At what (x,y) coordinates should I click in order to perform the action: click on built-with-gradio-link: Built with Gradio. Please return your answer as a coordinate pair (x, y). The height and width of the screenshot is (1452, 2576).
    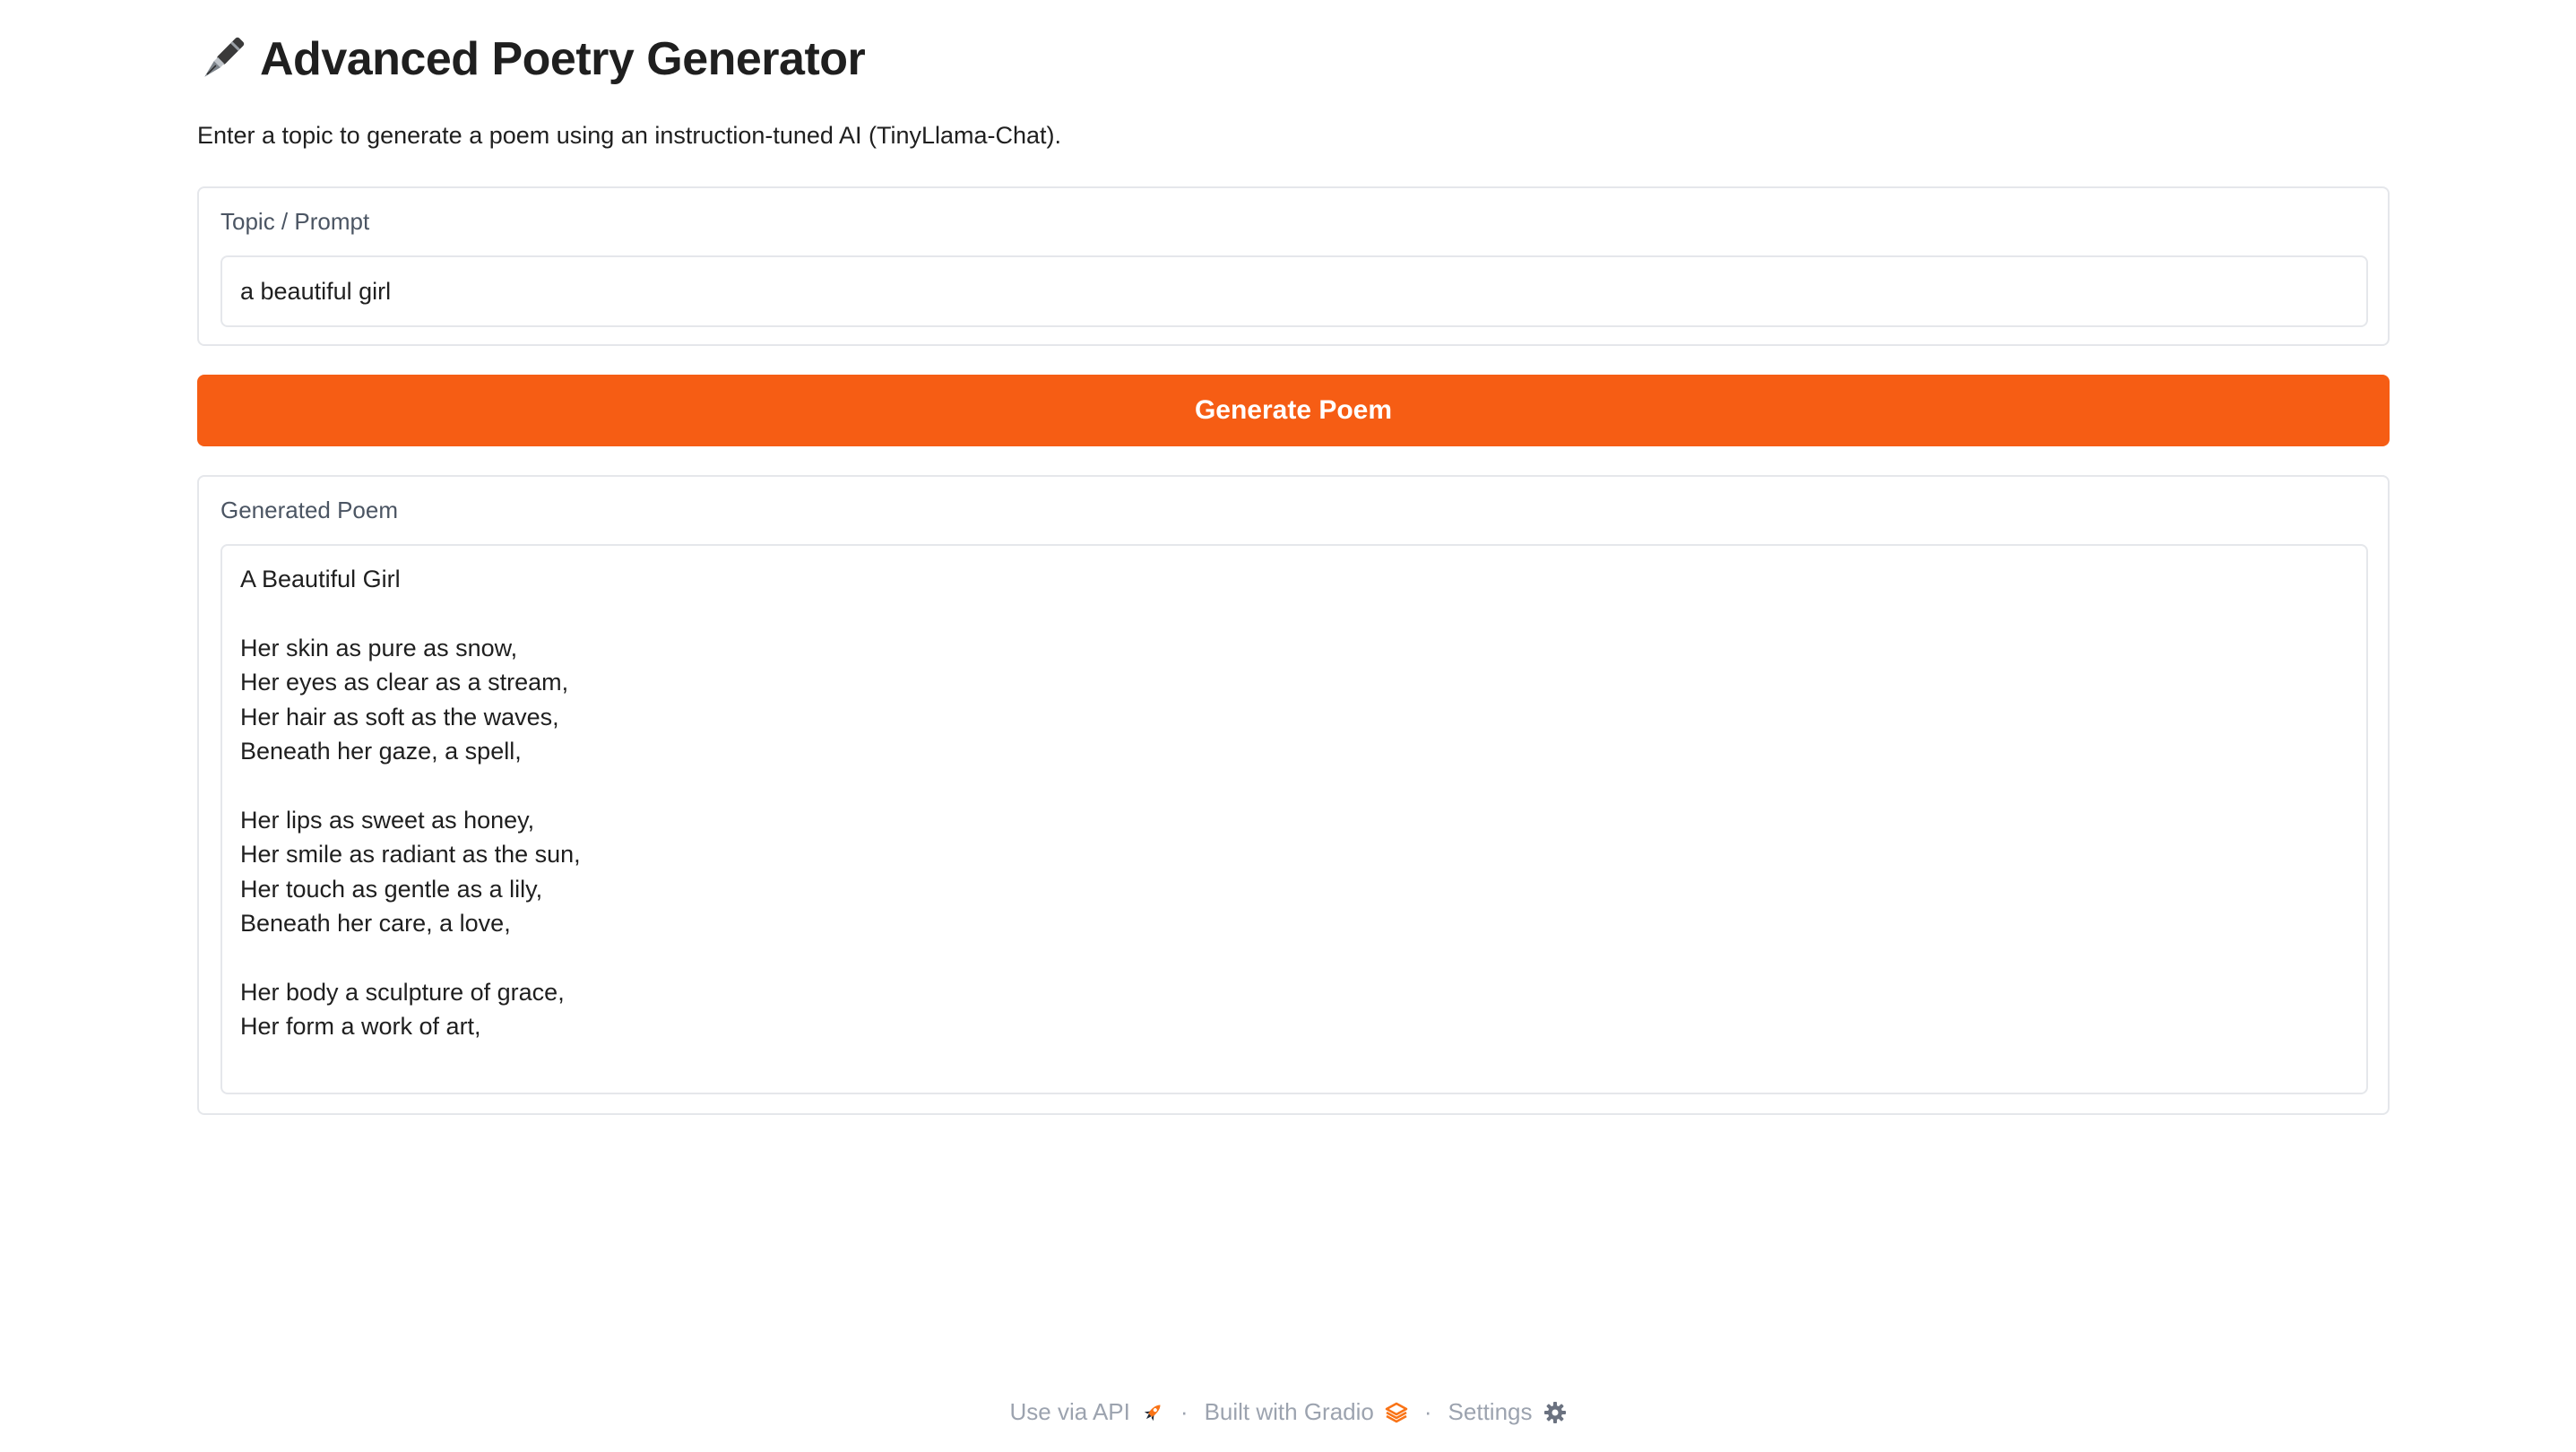
    Looking at the image, I should click on (1306, 1412).